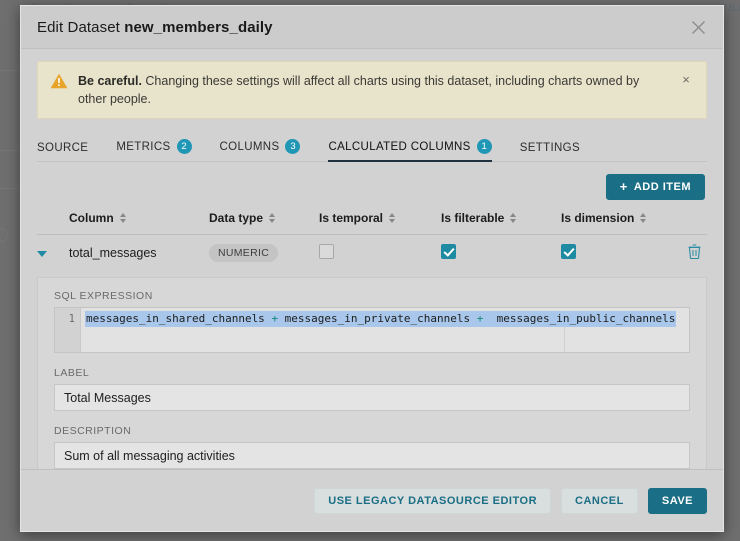 This screenshot has height=541, width=740. I want to click on sql-part-ident-1: messages_in_shared_channels, so click(179, 318).